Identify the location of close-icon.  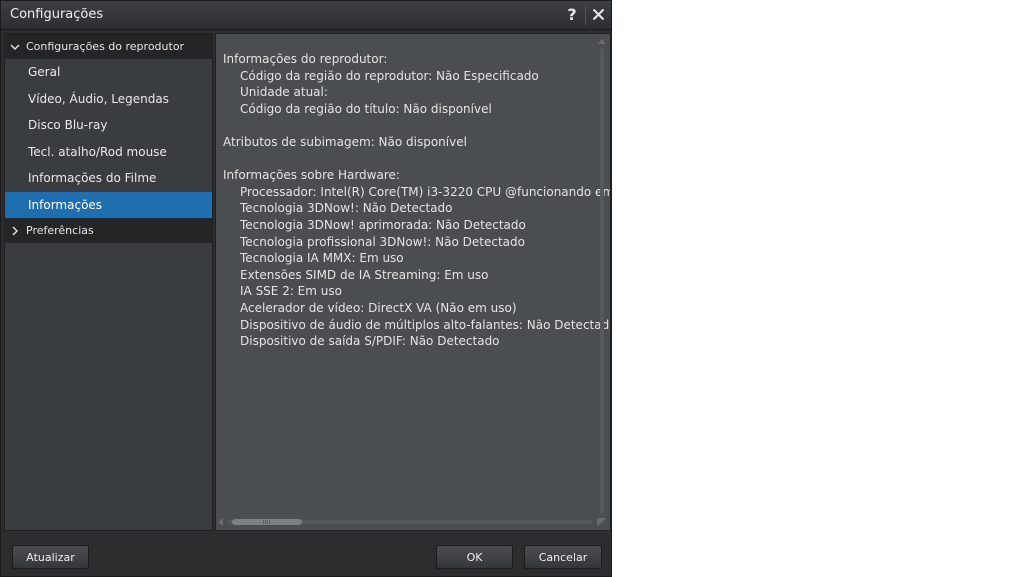
(598, 14).